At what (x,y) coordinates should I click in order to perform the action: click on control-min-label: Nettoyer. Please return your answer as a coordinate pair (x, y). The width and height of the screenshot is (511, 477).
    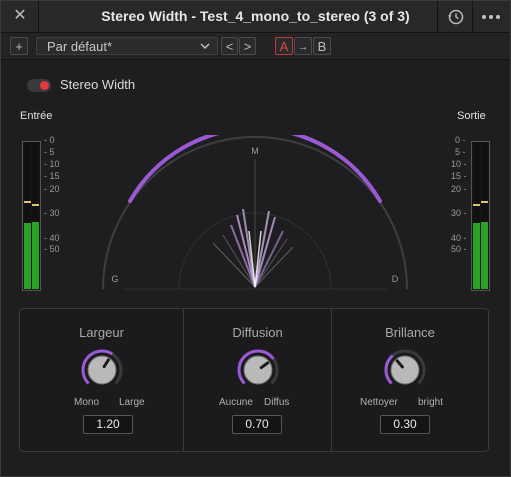
    Looking at the image, I should click on (379, 402).